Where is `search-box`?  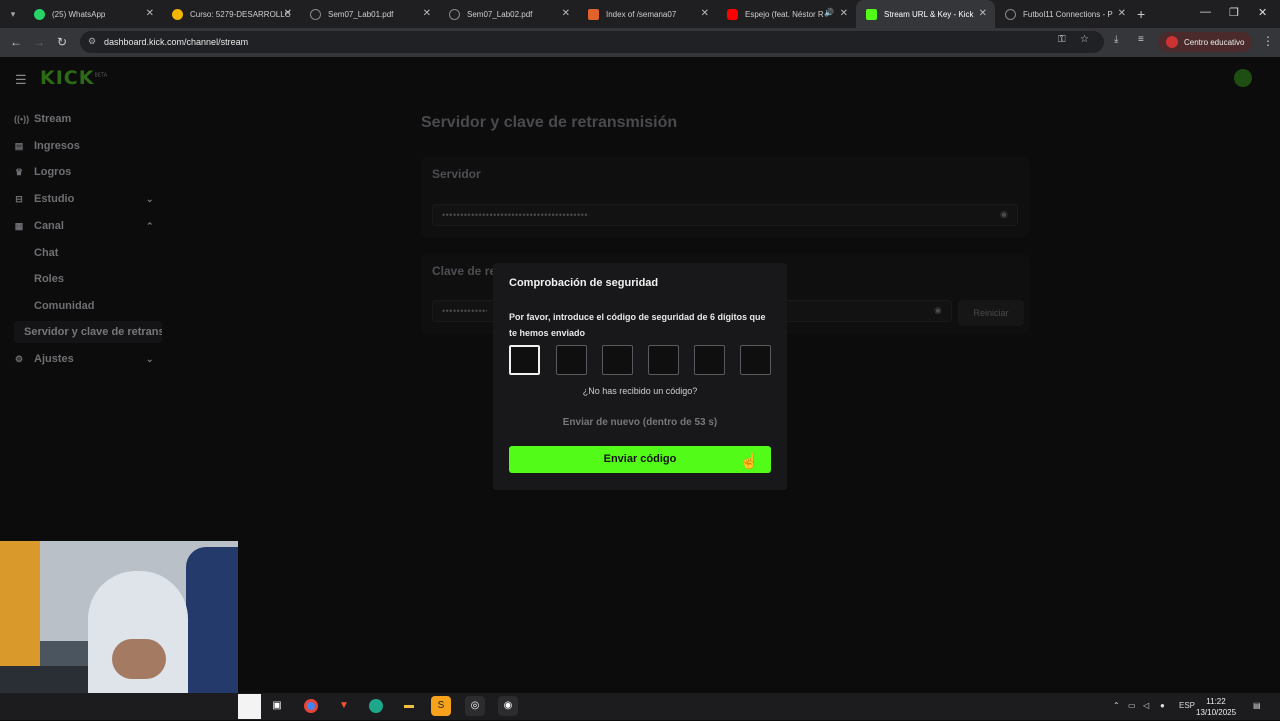 search-box is located at coordinates (249, 706).